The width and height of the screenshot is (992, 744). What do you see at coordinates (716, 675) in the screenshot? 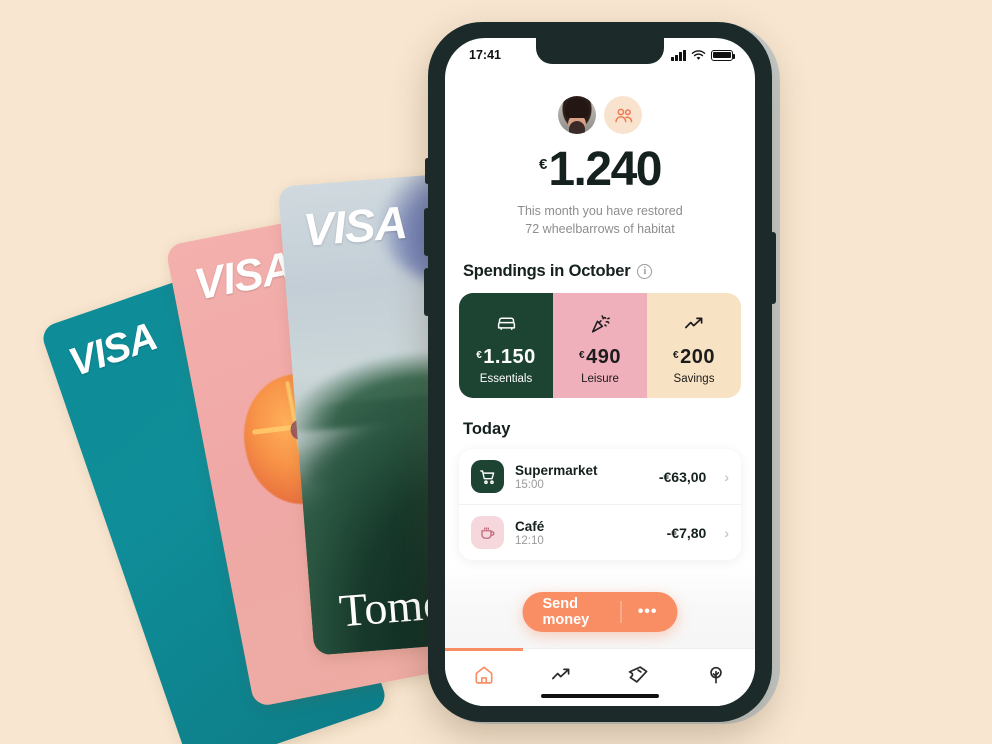
I see `tree-icon` at bounding box center [716, 675].